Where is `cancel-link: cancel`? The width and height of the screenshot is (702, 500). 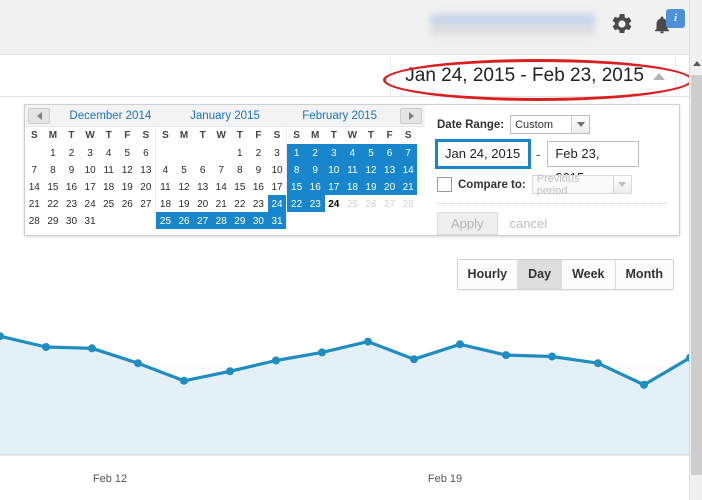
cancel-link: cancel is located at coordinates (529, 223).